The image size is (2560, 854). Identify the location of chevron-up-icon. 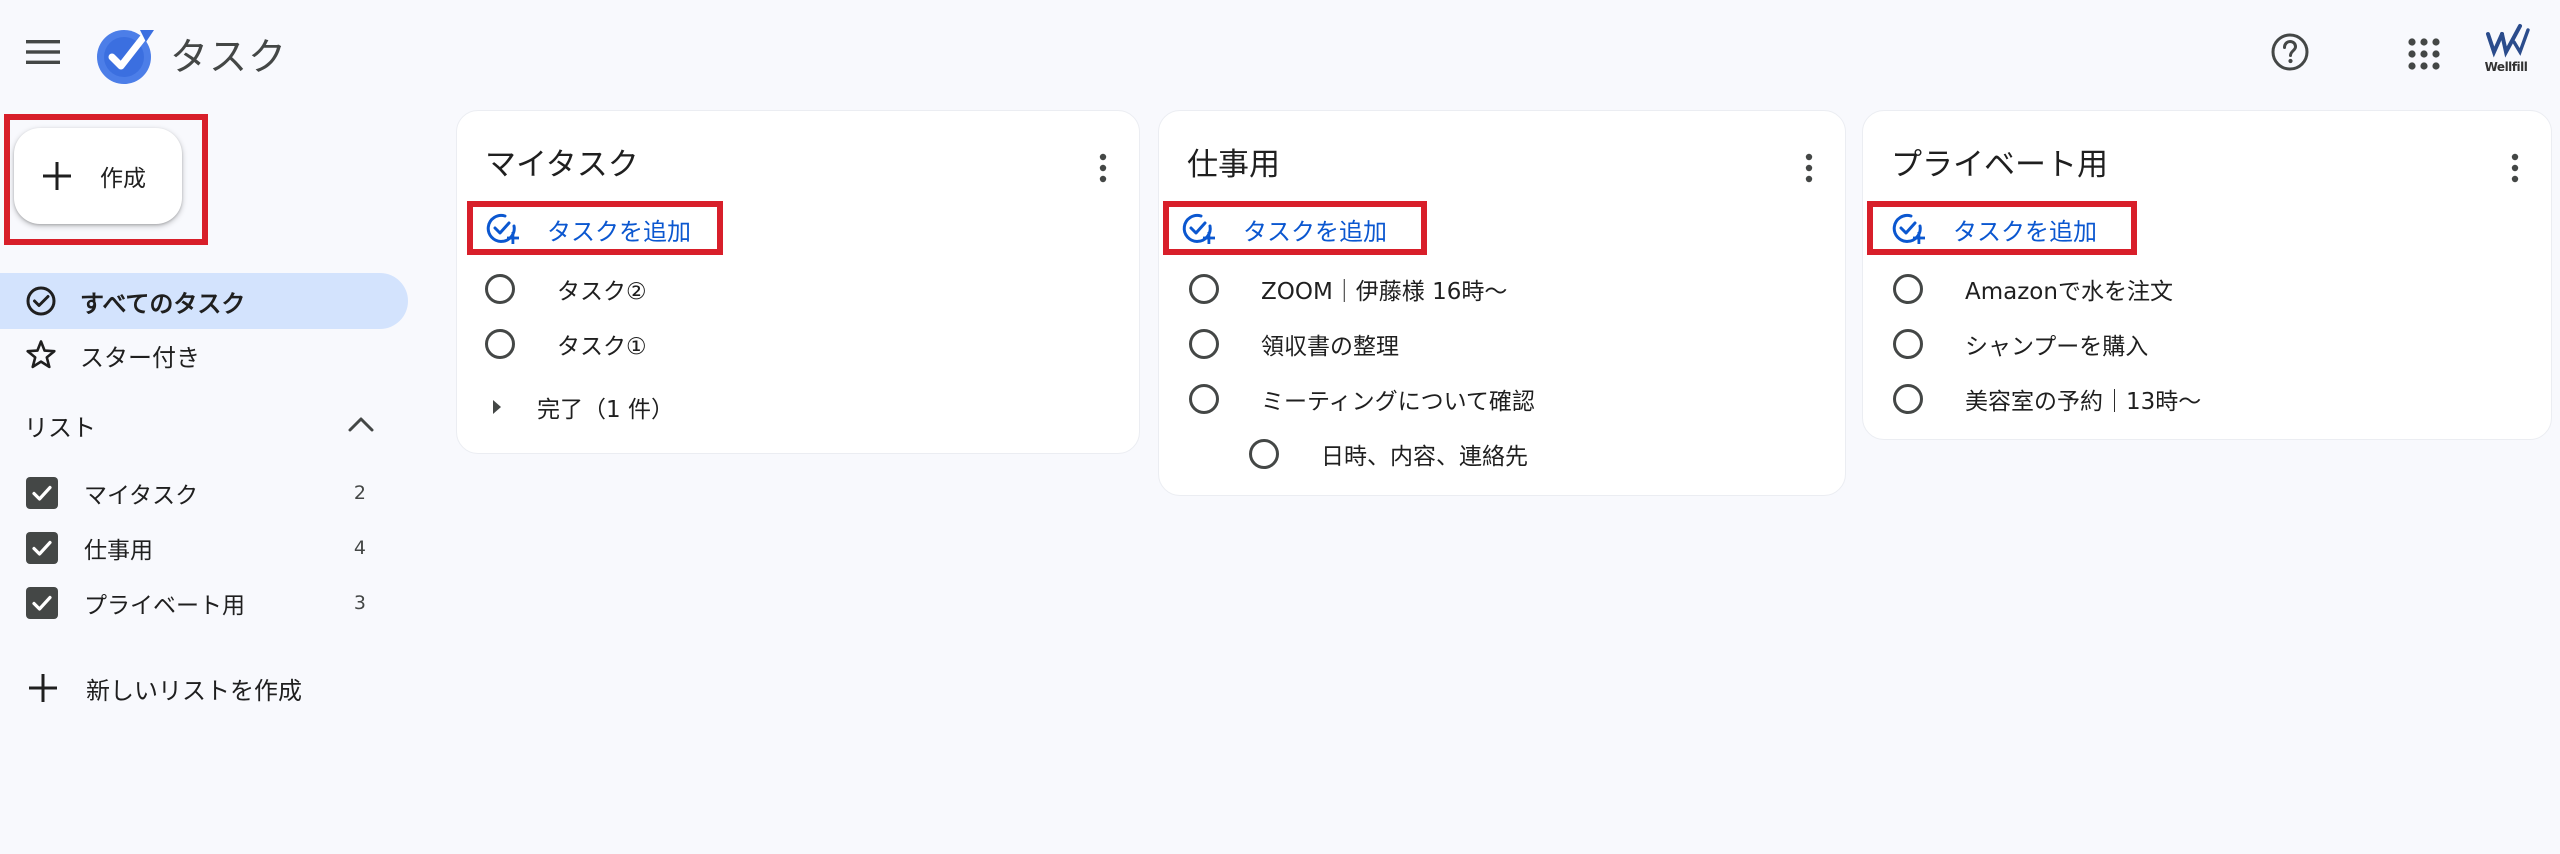
(361, 424).